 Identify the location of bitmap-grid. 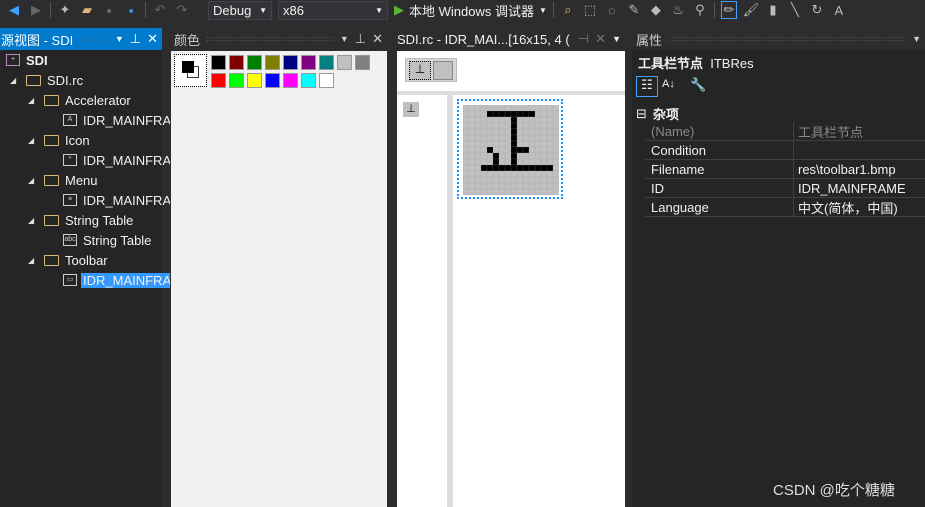
(511, 150).